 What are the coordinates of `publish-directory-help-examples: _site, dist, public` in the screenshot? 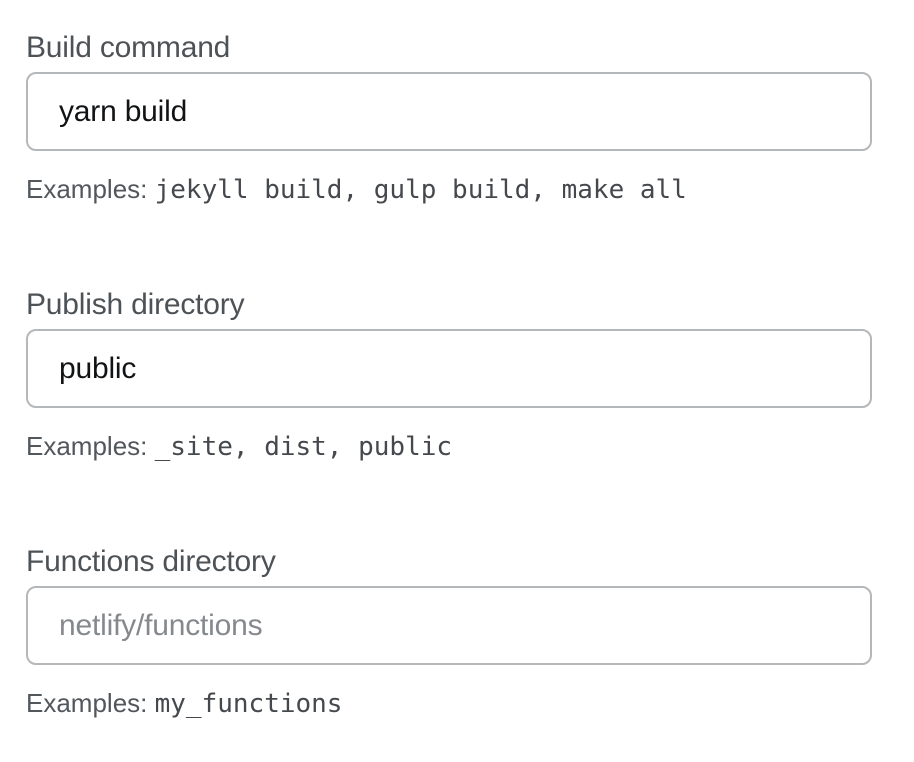 It's located at (303, 447).